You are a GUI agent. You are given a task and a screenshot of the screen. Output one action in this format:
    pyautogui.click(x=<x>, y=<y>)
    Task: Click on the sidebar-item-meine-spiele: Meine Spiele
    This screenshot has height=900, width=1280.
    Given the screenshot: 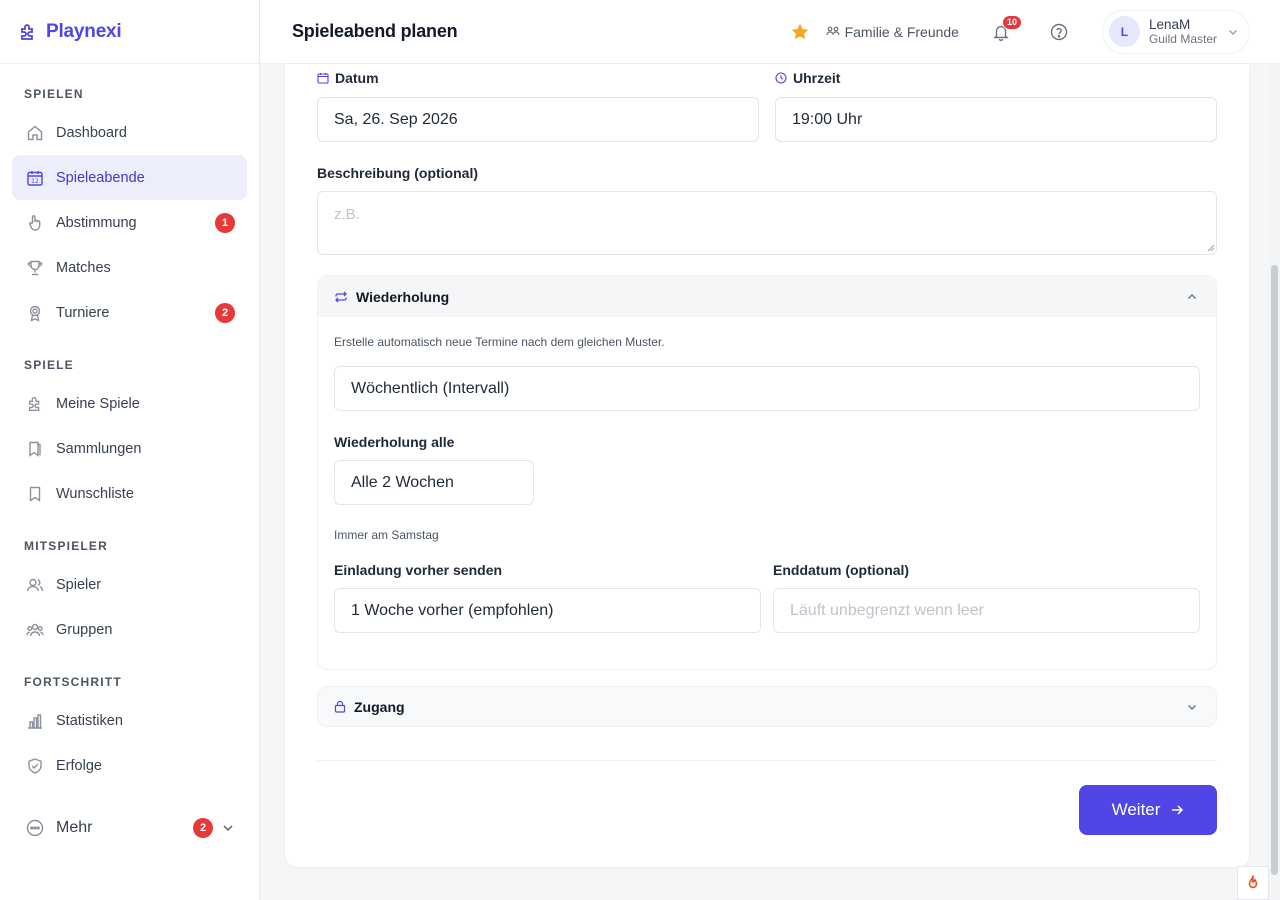 What is the action you would take?
    pyautogui.click(x=129, y=403)
    